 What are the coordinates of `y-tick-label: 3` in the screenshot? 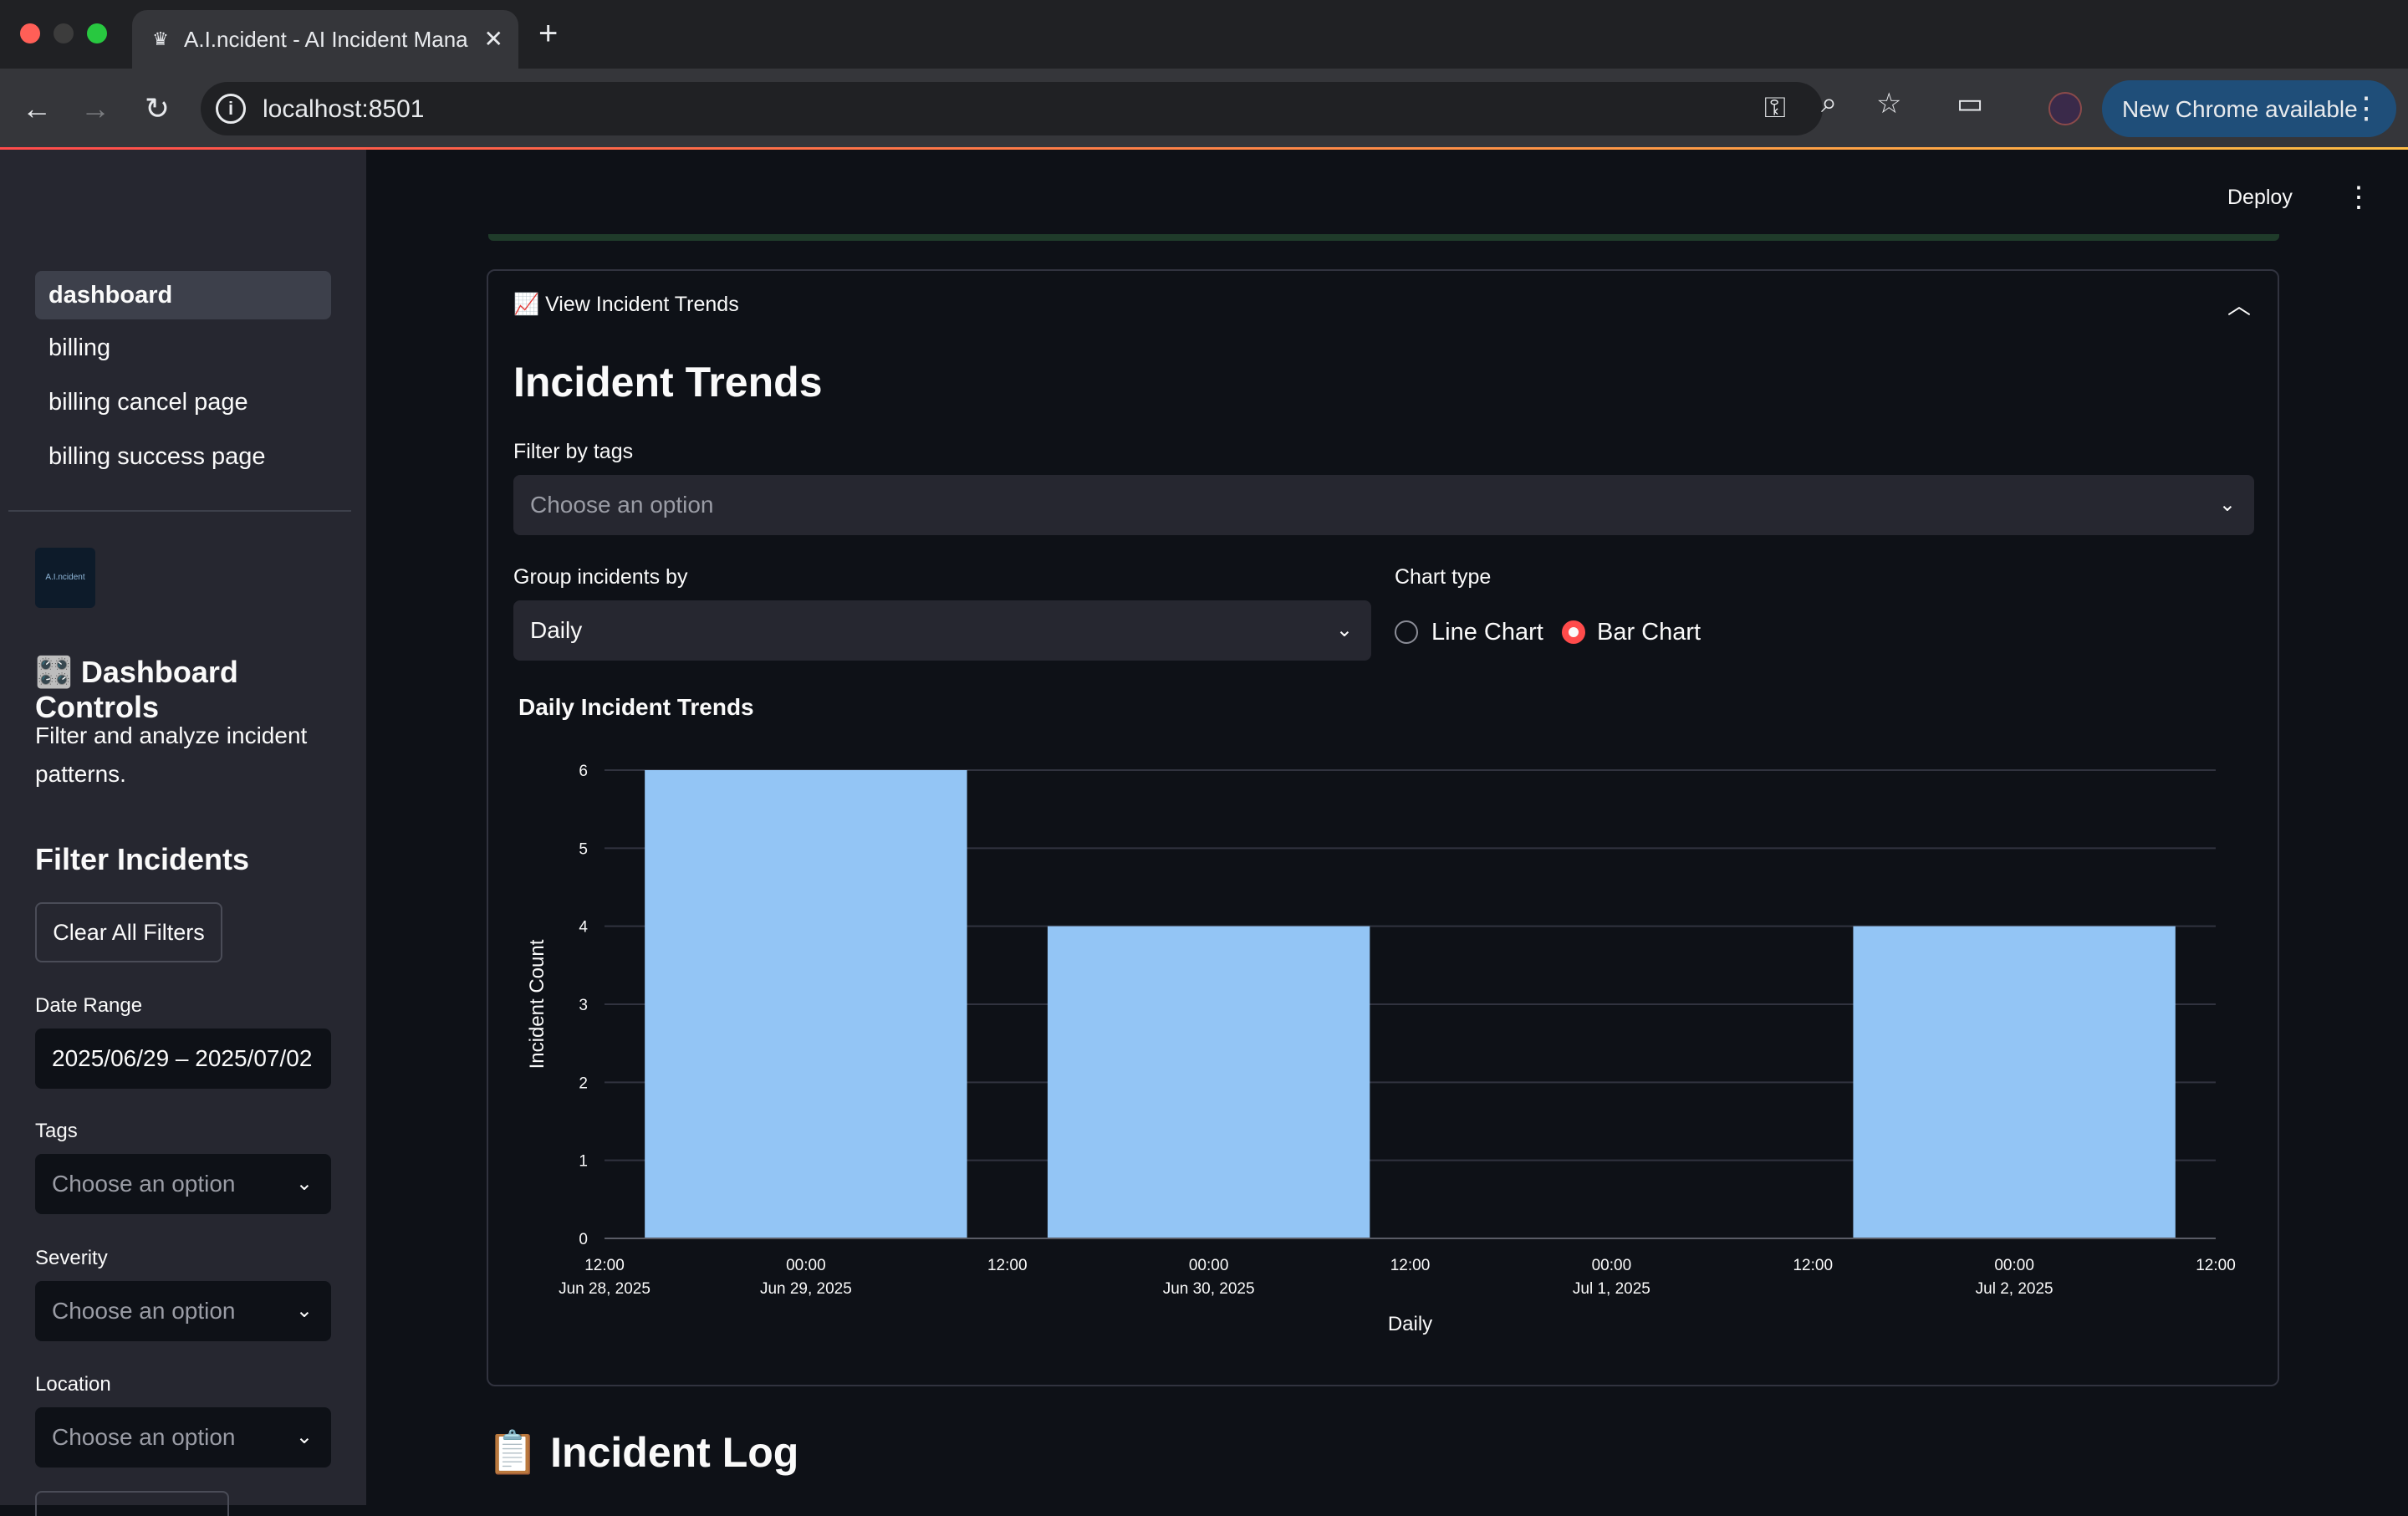 It's located at (583, 1005).